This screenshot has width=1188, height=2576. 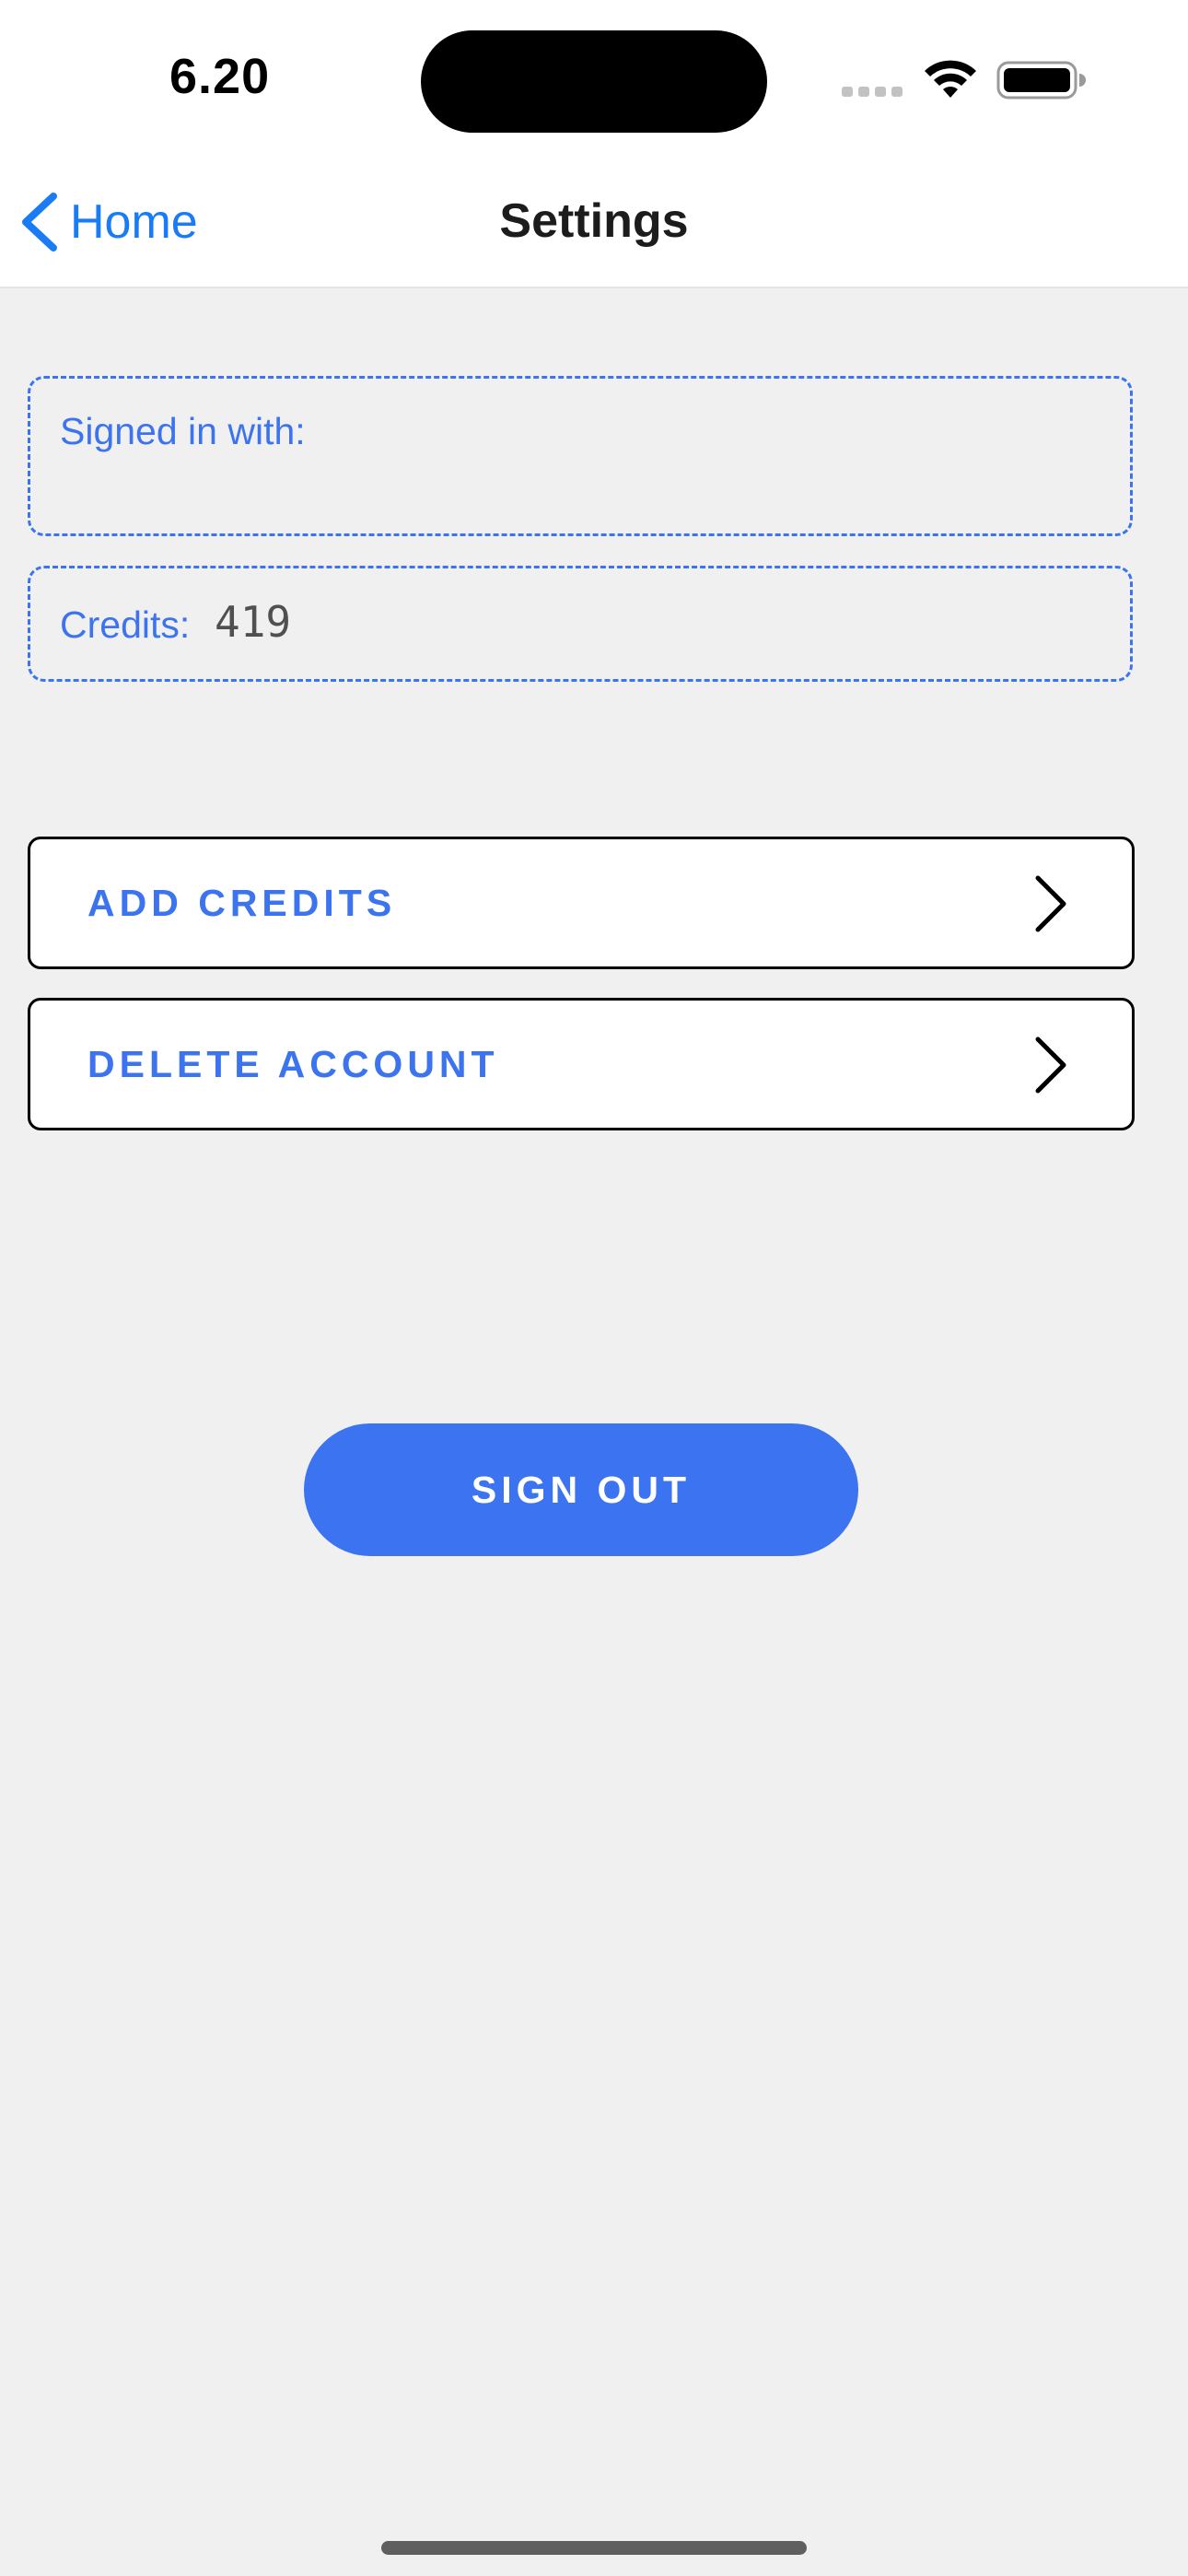 What do you see at coordinates (951, 79) in the screenshot?
I see `wifi-icon` at bounding box center [951, 79].